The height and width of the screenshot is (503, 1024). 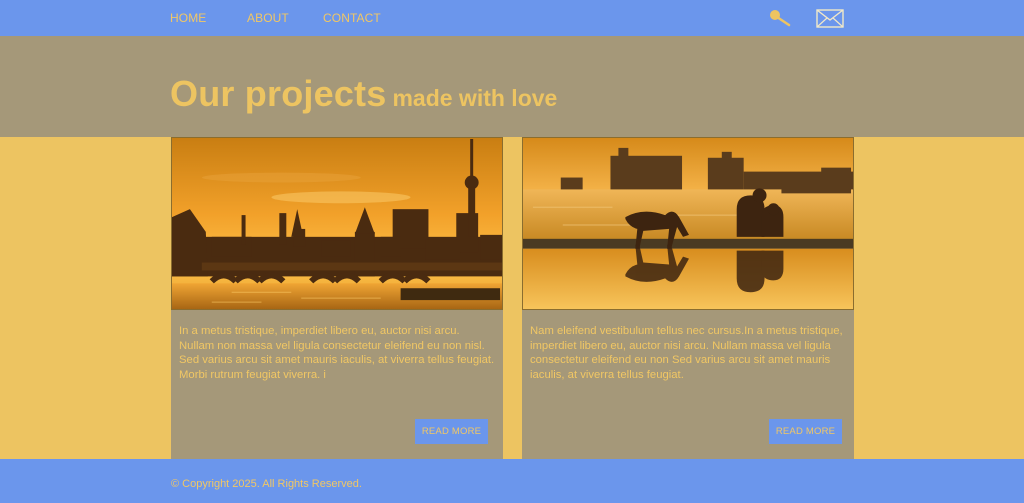 What do you see at coordinates (268, 18) in the screenshot?
I see `nav-about-link: ABOUT` at bounding box center [268, 18].